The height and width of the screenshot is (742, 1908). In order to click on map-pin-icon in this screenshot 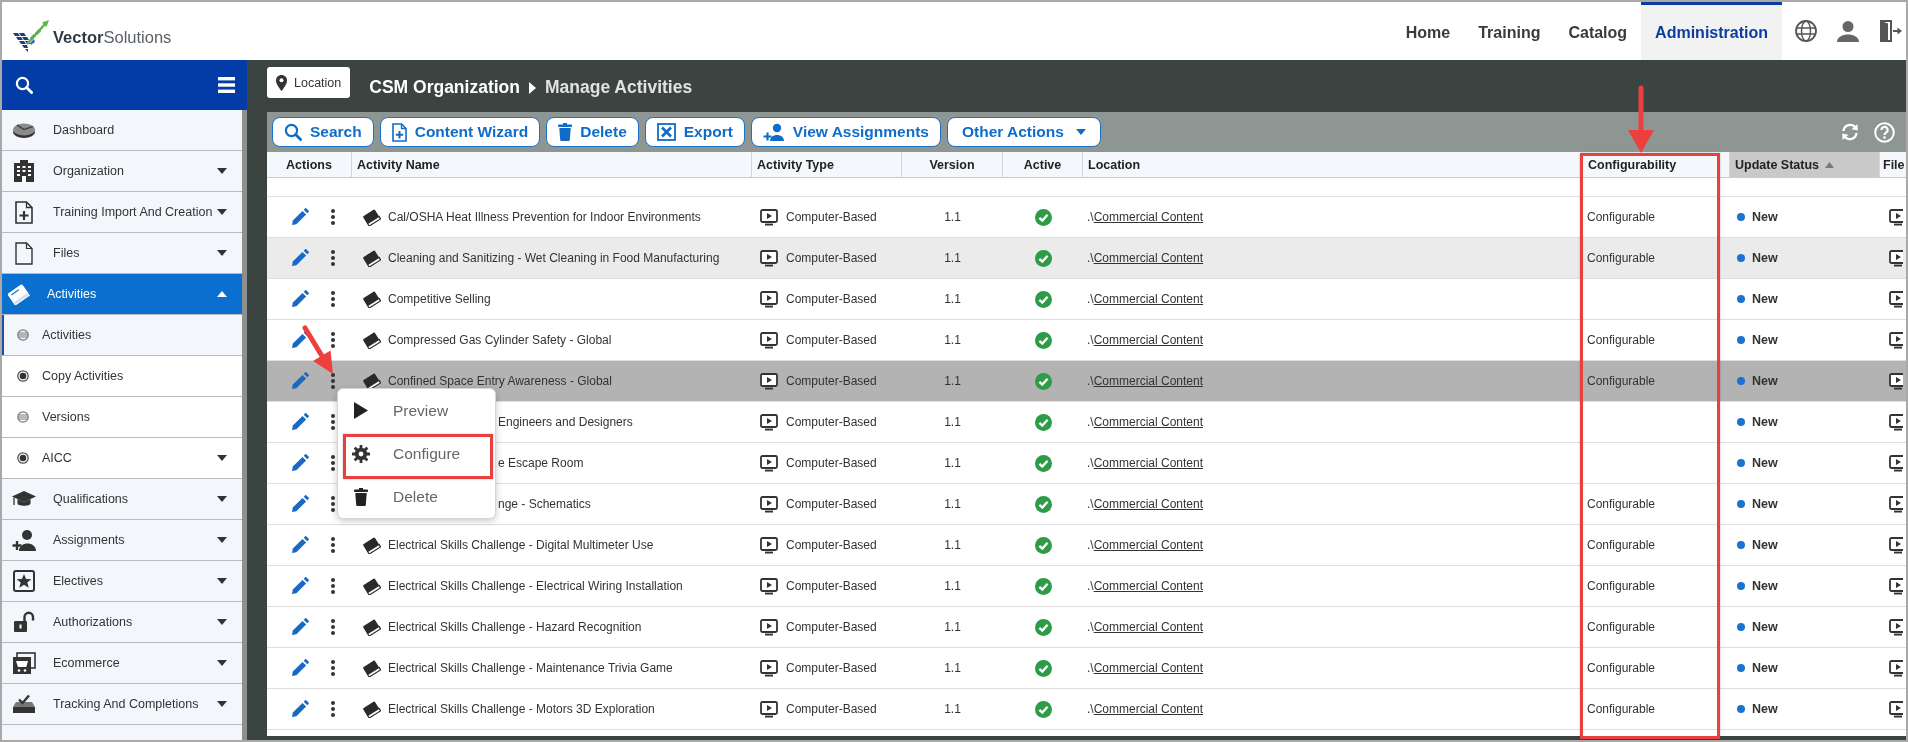, I will do `click(281, 82)`.